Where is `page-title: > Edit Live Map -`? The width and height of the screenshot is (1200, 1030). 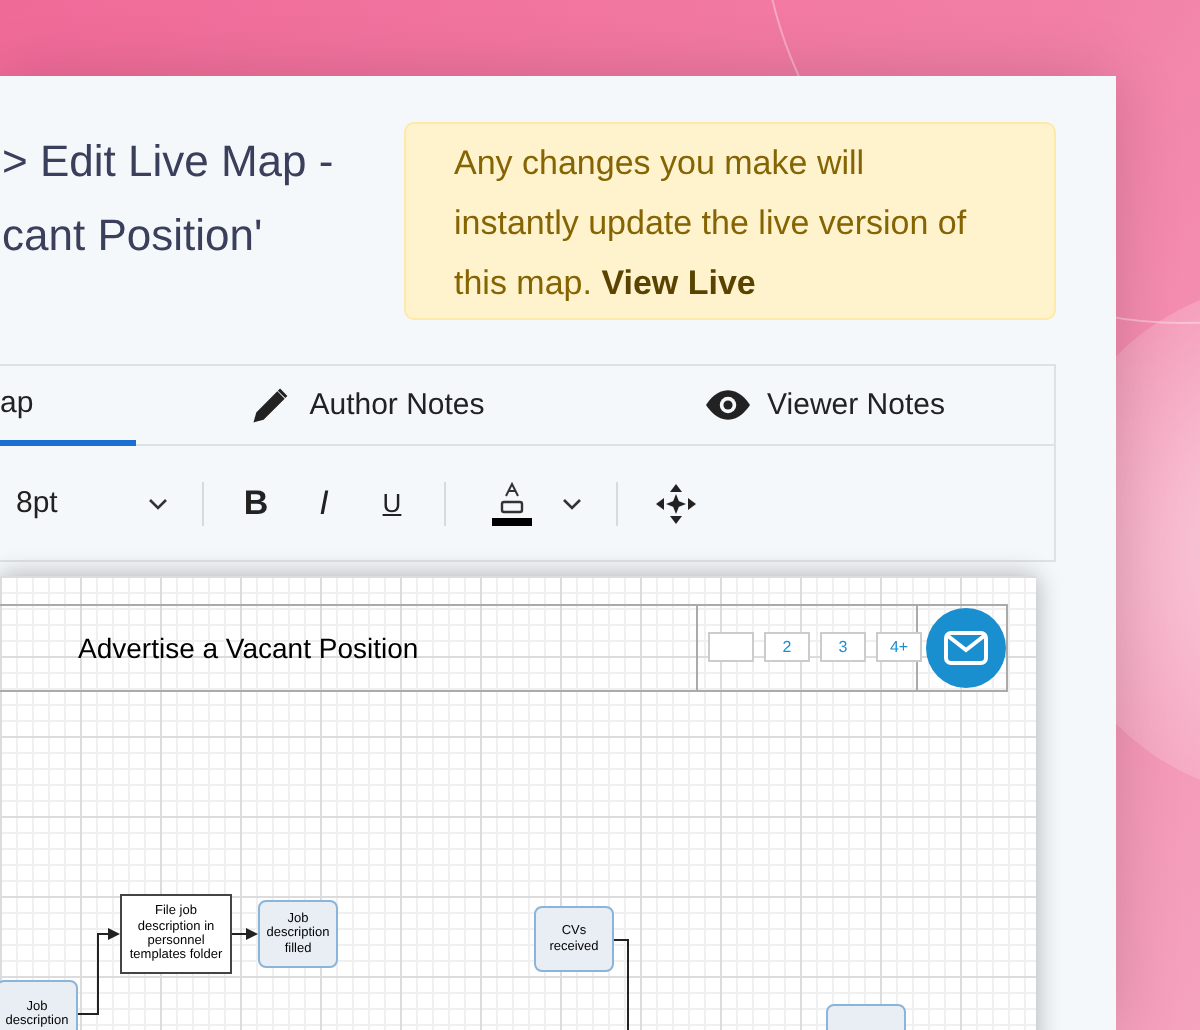
page-title: > Edit Live Map - is located at coordinates (169, 162).